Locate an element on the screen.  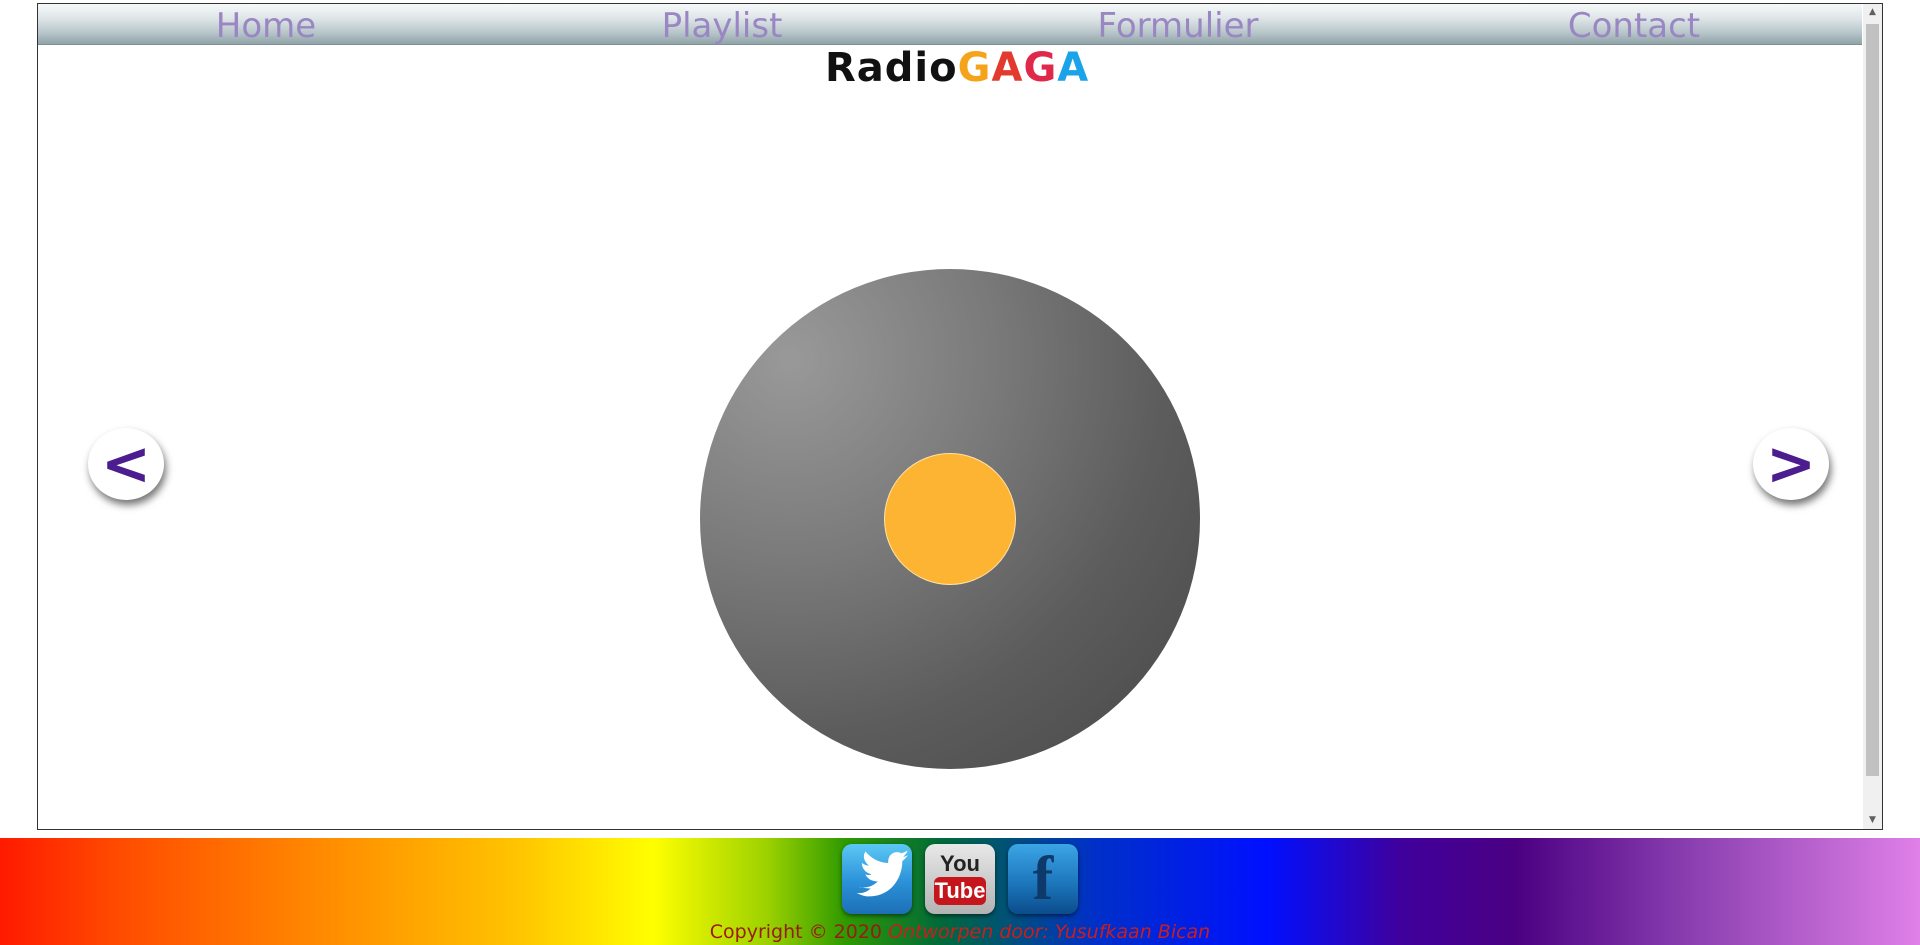
vinyl-record is located at coordinates (950, 519).